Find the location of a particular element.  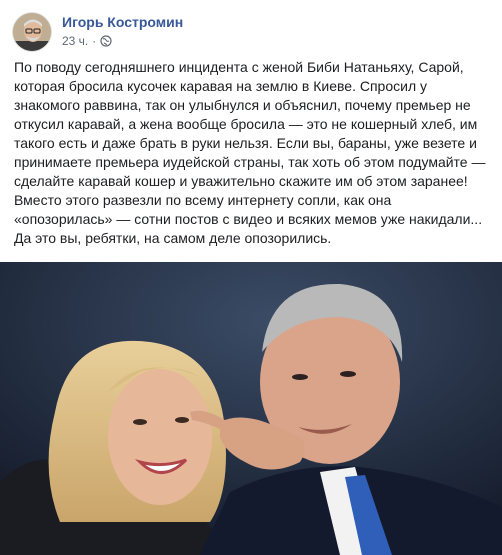

post-timestamp: 23 ч. is located at coordinates (75, 41).